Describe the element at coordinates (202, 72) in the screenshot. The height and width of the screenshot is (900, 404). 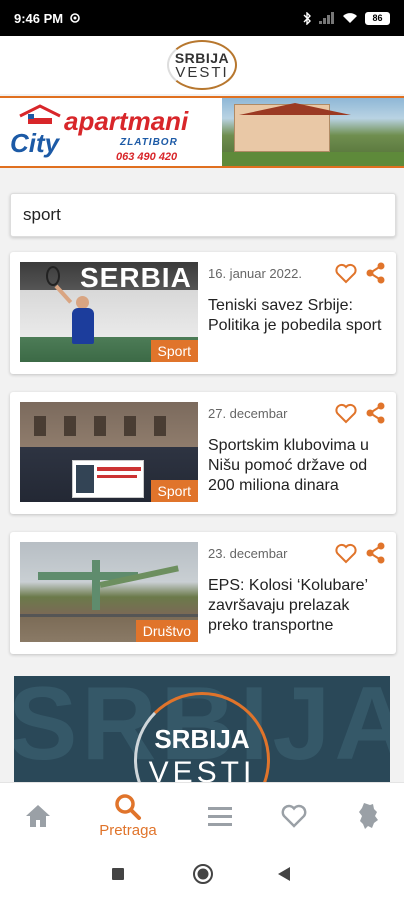
I see `logo-line2: VESTI` at that location.